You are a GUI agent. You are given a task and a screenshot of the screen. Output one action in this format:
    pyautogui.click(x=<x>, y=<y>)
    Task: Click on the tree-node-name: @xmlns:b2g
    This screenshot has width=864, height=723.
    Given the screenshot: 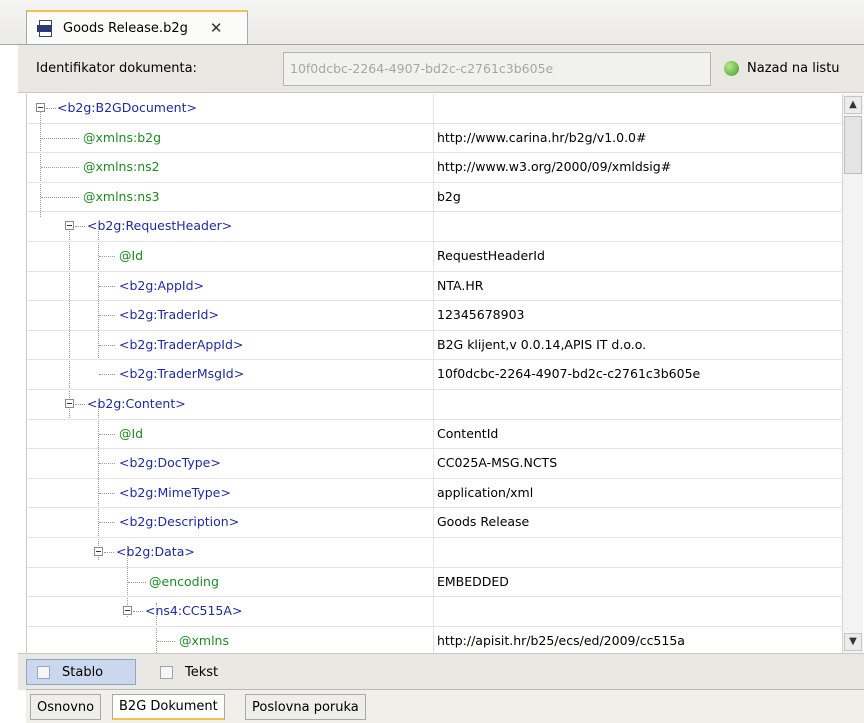 What is the action you would take?
    pyautogui.click(x=122, y=137)
    